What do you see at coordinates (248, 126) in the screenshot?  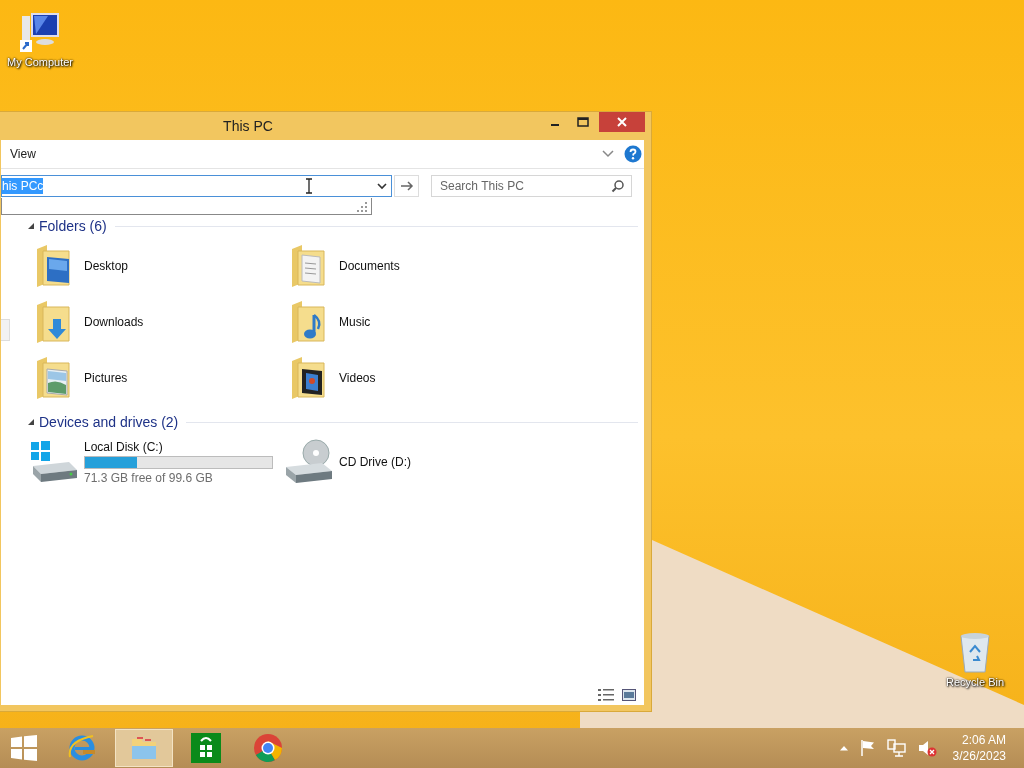 I see `window-title: This PC` at bounding box center [248, 126].